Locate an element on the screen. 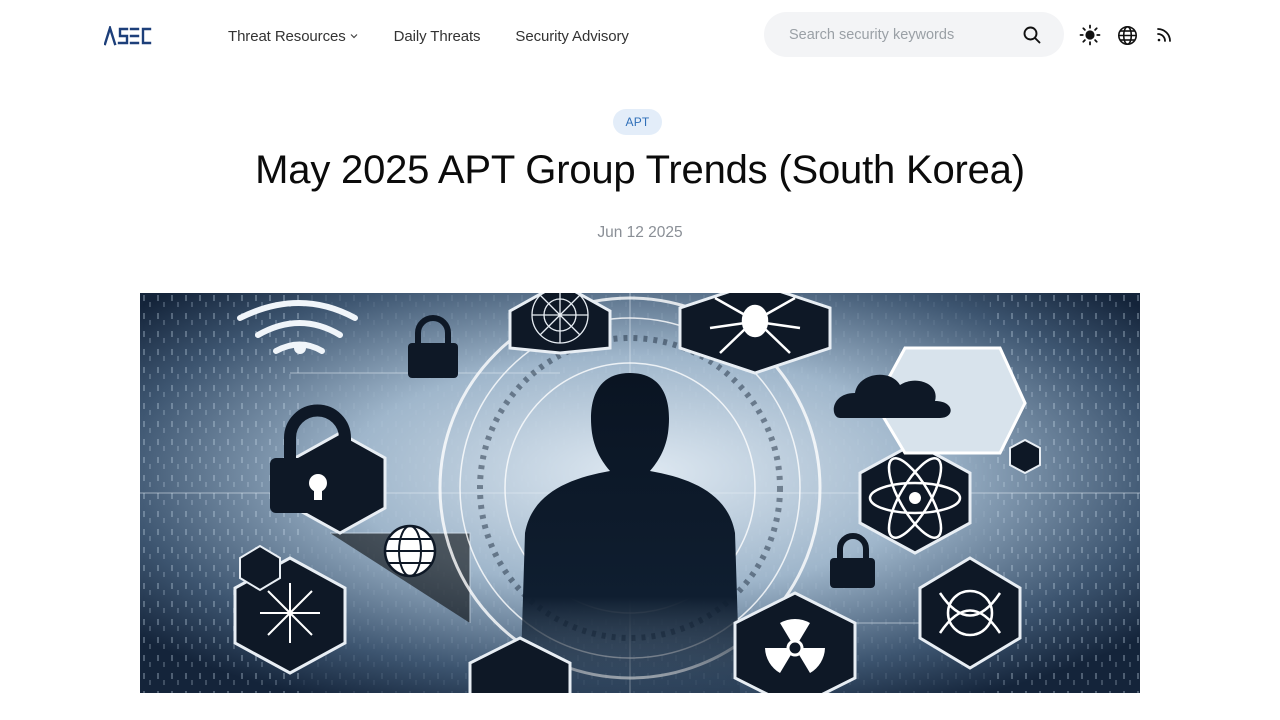  rss-icon is located at coordinates (1164, 35).